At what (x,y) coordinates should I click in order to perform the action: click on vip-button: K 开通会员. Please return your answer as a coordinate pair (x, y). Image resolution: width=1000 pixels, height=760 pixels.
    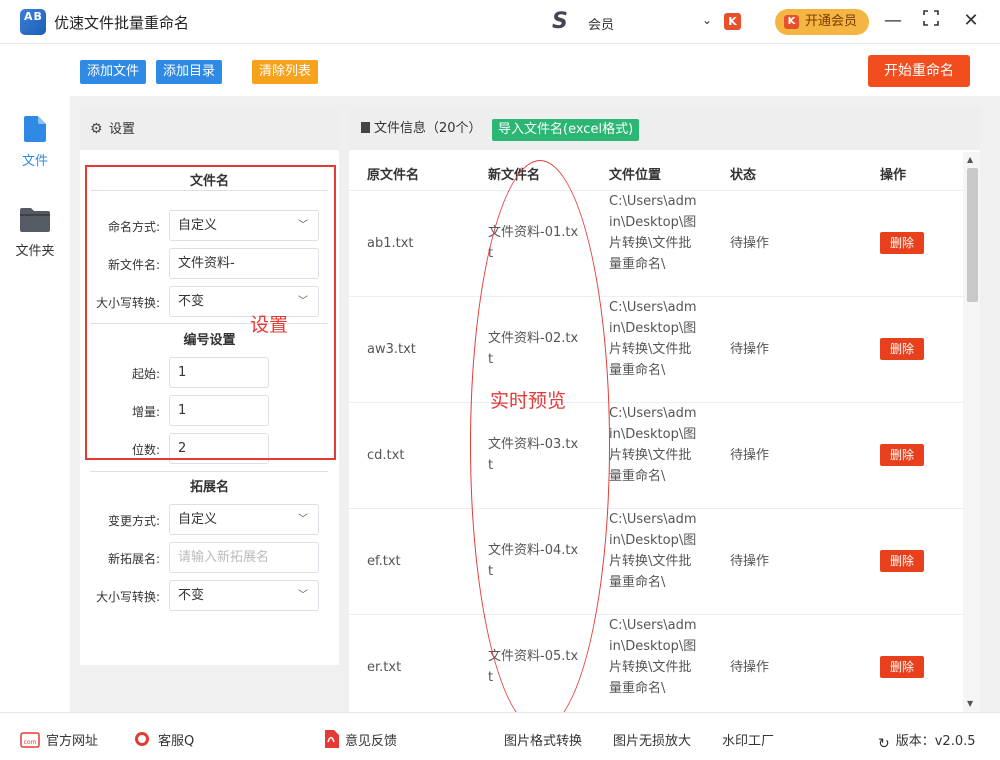
    Looking at the image, I should click on (822, 22).